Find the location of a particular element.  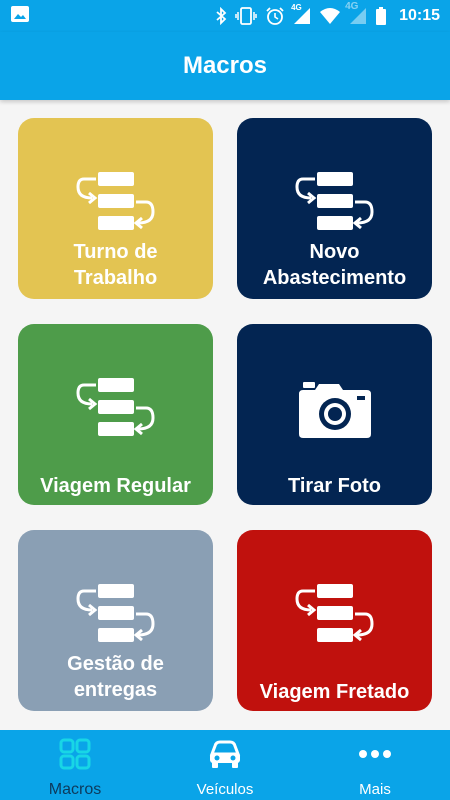

vibrate-icon is located at coordinates (246, 16).